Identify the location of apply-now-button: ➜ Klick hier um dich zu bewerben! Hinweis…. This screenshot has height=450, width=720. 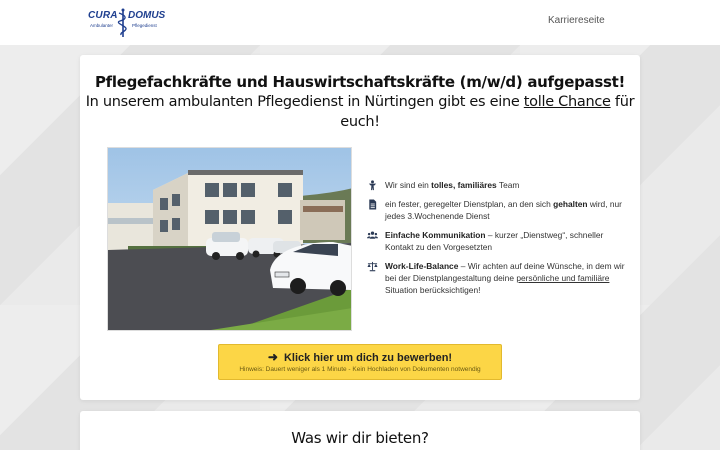
(360, 362).